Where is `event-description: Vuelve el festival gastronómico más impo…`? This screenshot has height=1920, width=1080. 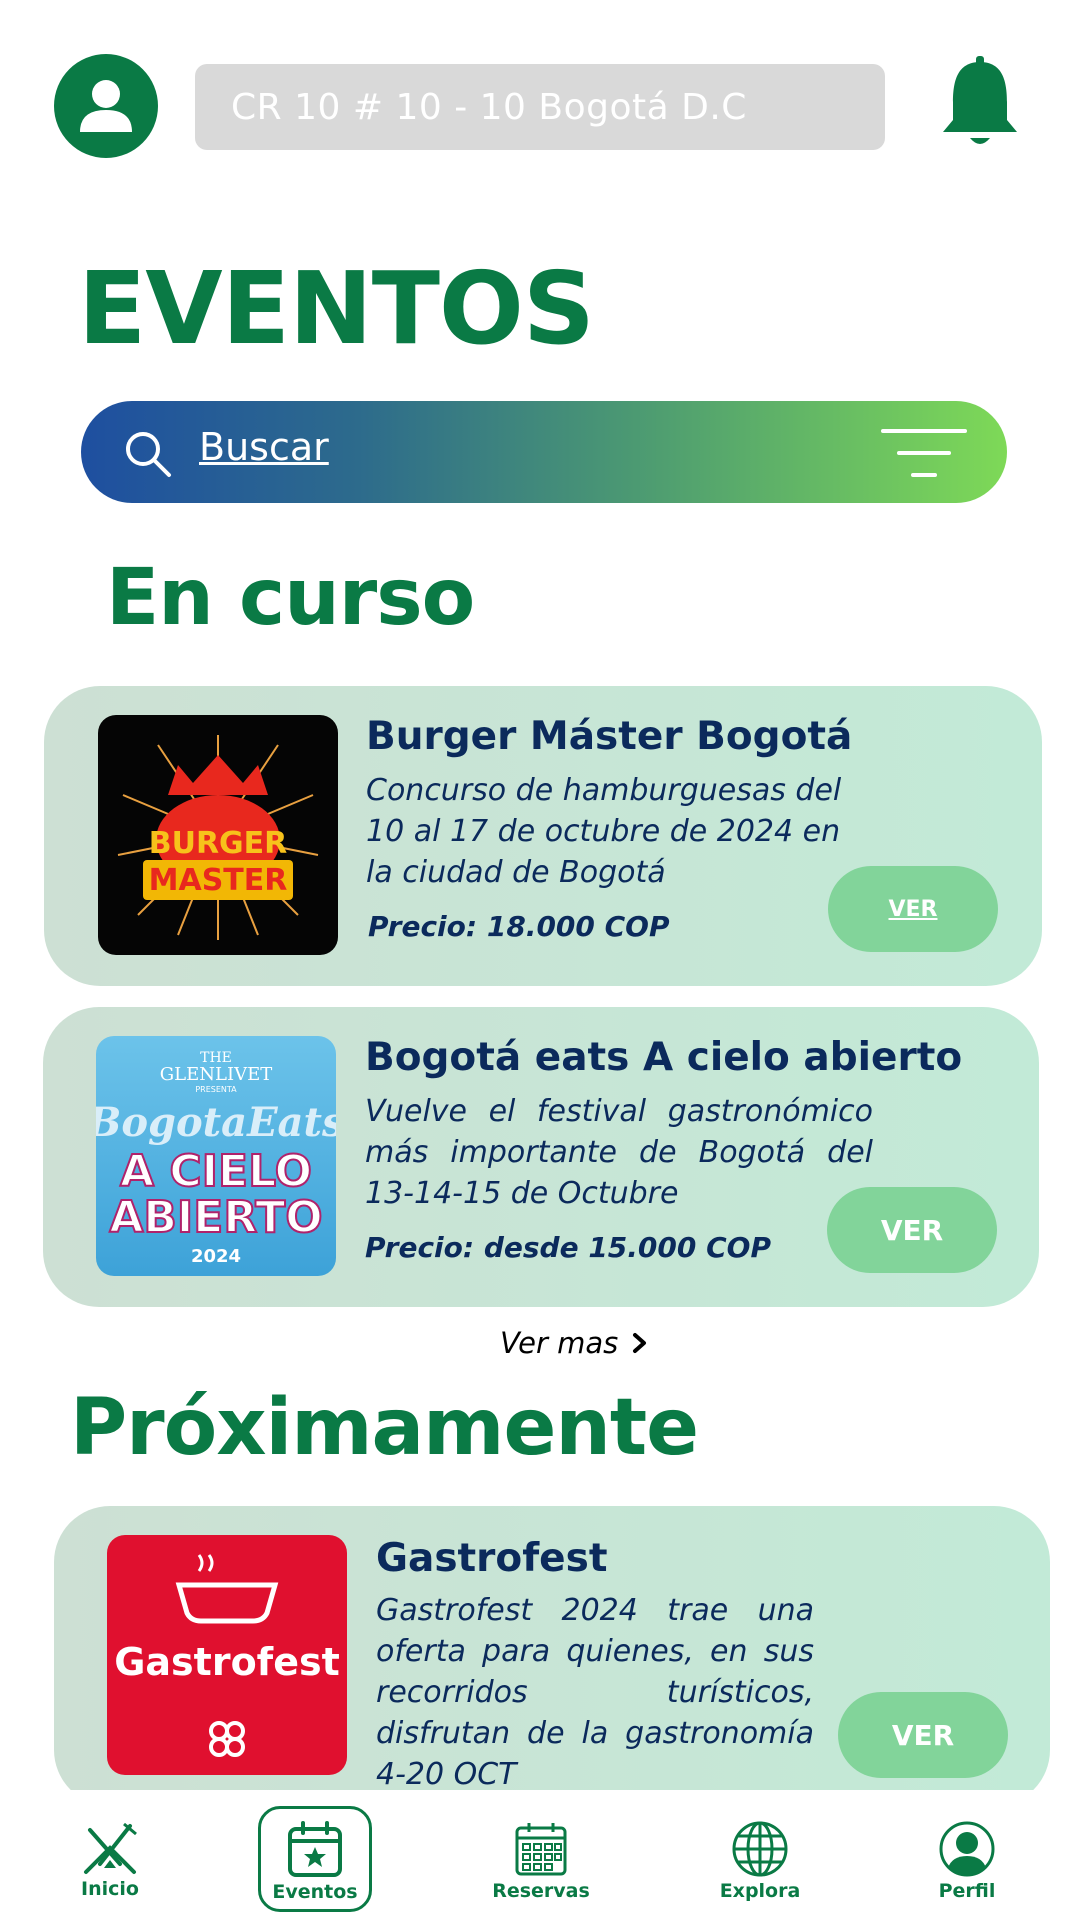
event-description: Vuelve el festival gastronómico más impo… is located at coordinates (619, 1152).